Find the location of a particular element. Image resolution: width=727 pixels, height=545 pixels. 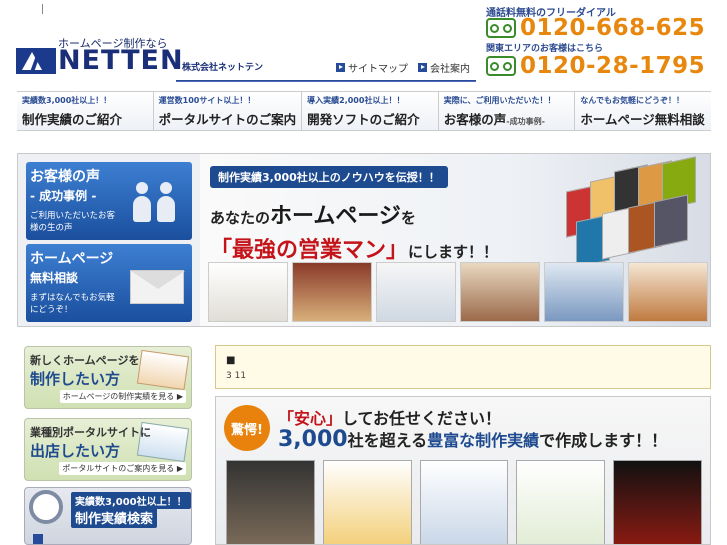

phone-kanto-number: 0120-28-1795 is located at coordinates (613, 66).